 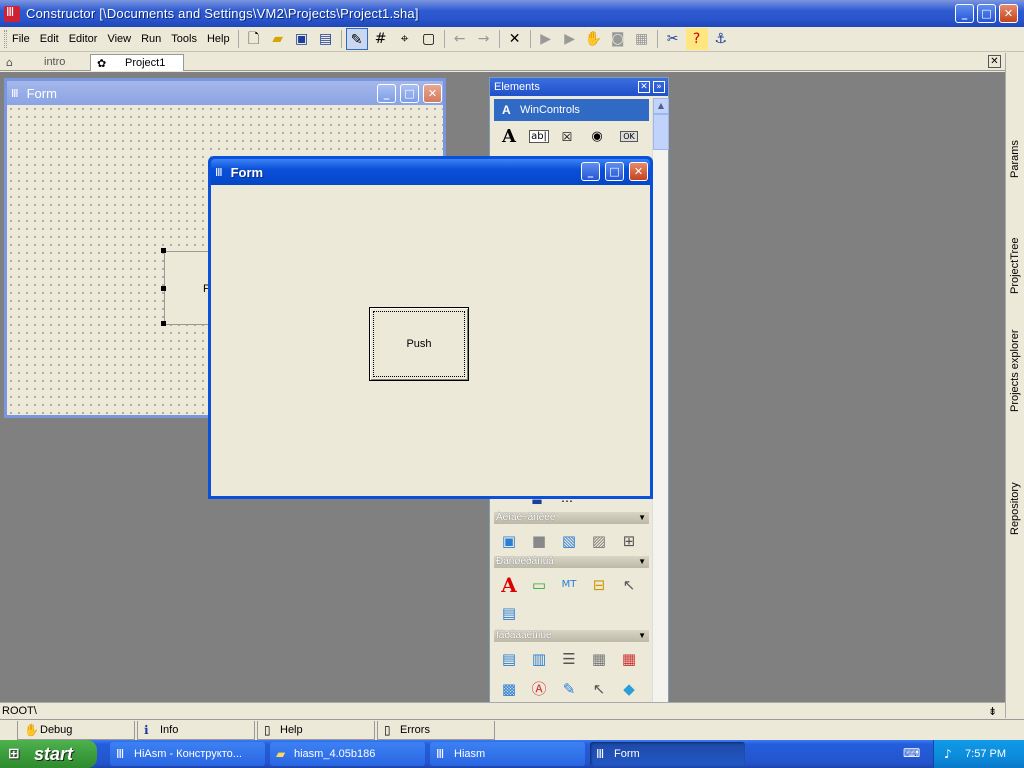 What do you see at coordinates (661, 132) in the screenshot?
I see `scroll-thumb` at bounding box center [661, 132].